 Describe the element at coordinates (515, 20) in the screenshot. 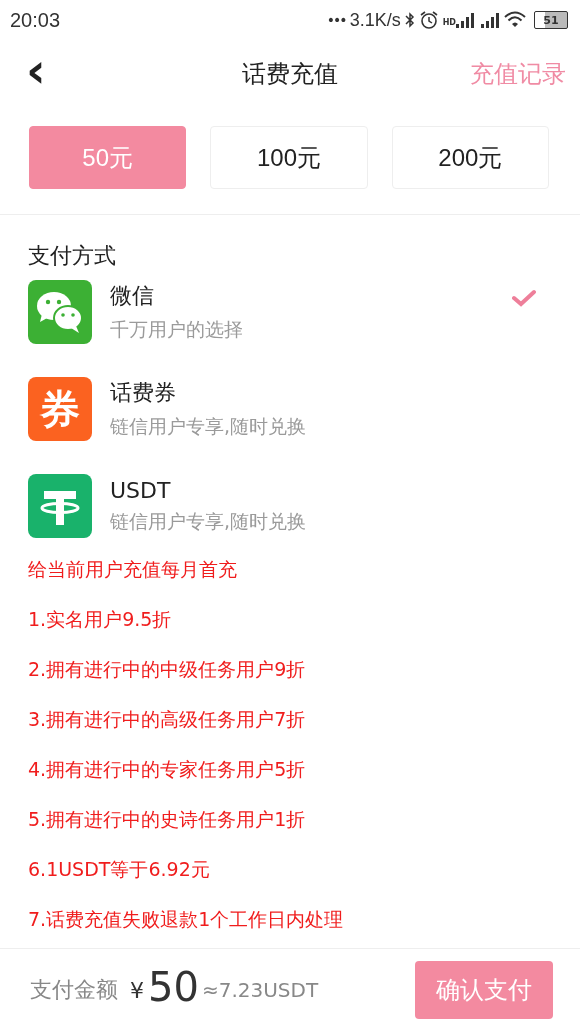

I see `wifi-icon` at that location.